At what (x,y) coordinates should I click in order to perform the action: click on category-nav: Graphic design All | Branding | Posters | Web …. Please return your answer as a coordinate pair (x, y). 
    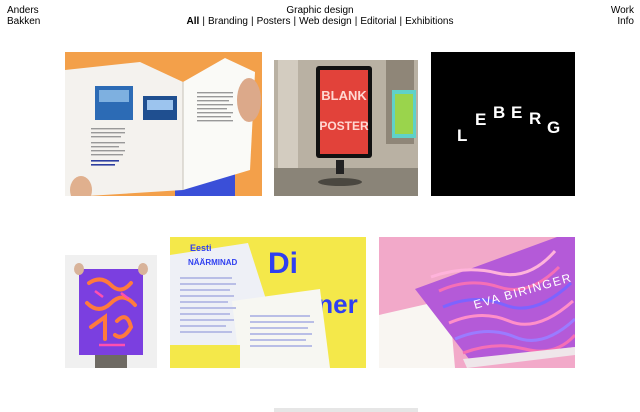
    Looking at the image, I should click on (320, 16).